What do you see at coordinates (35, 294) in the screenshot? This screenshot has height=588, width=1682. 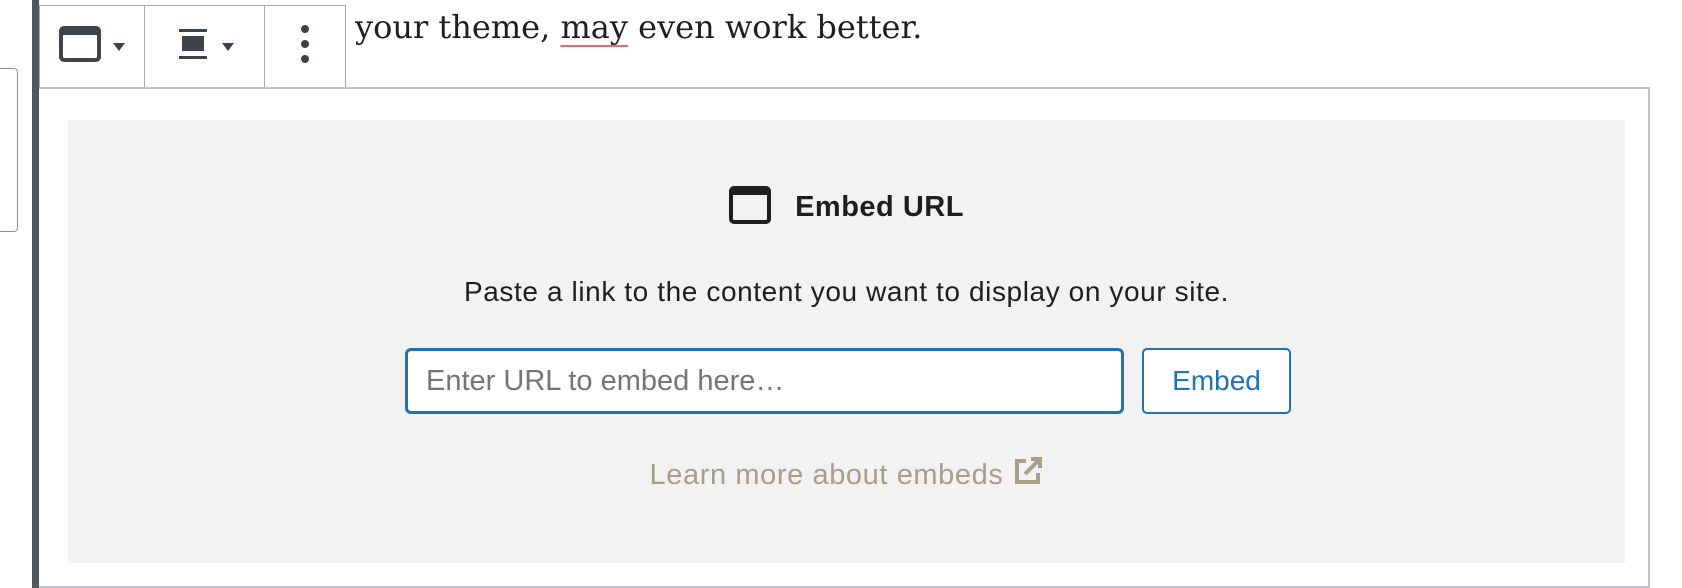 I see `block-selection-indicator` at bounding box center [35, 294].